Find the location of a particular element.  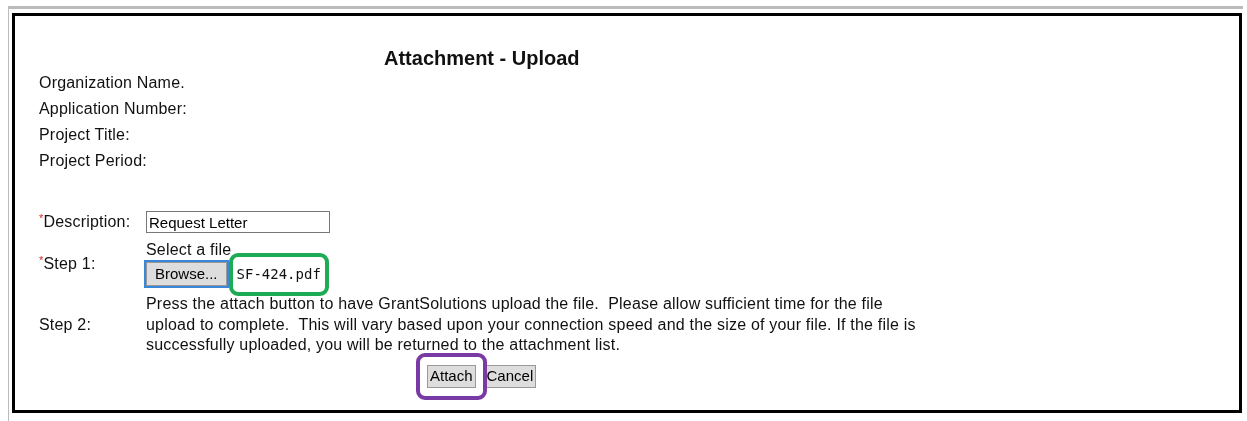

field-label: Step 2: is located at coordinates (65, 325).